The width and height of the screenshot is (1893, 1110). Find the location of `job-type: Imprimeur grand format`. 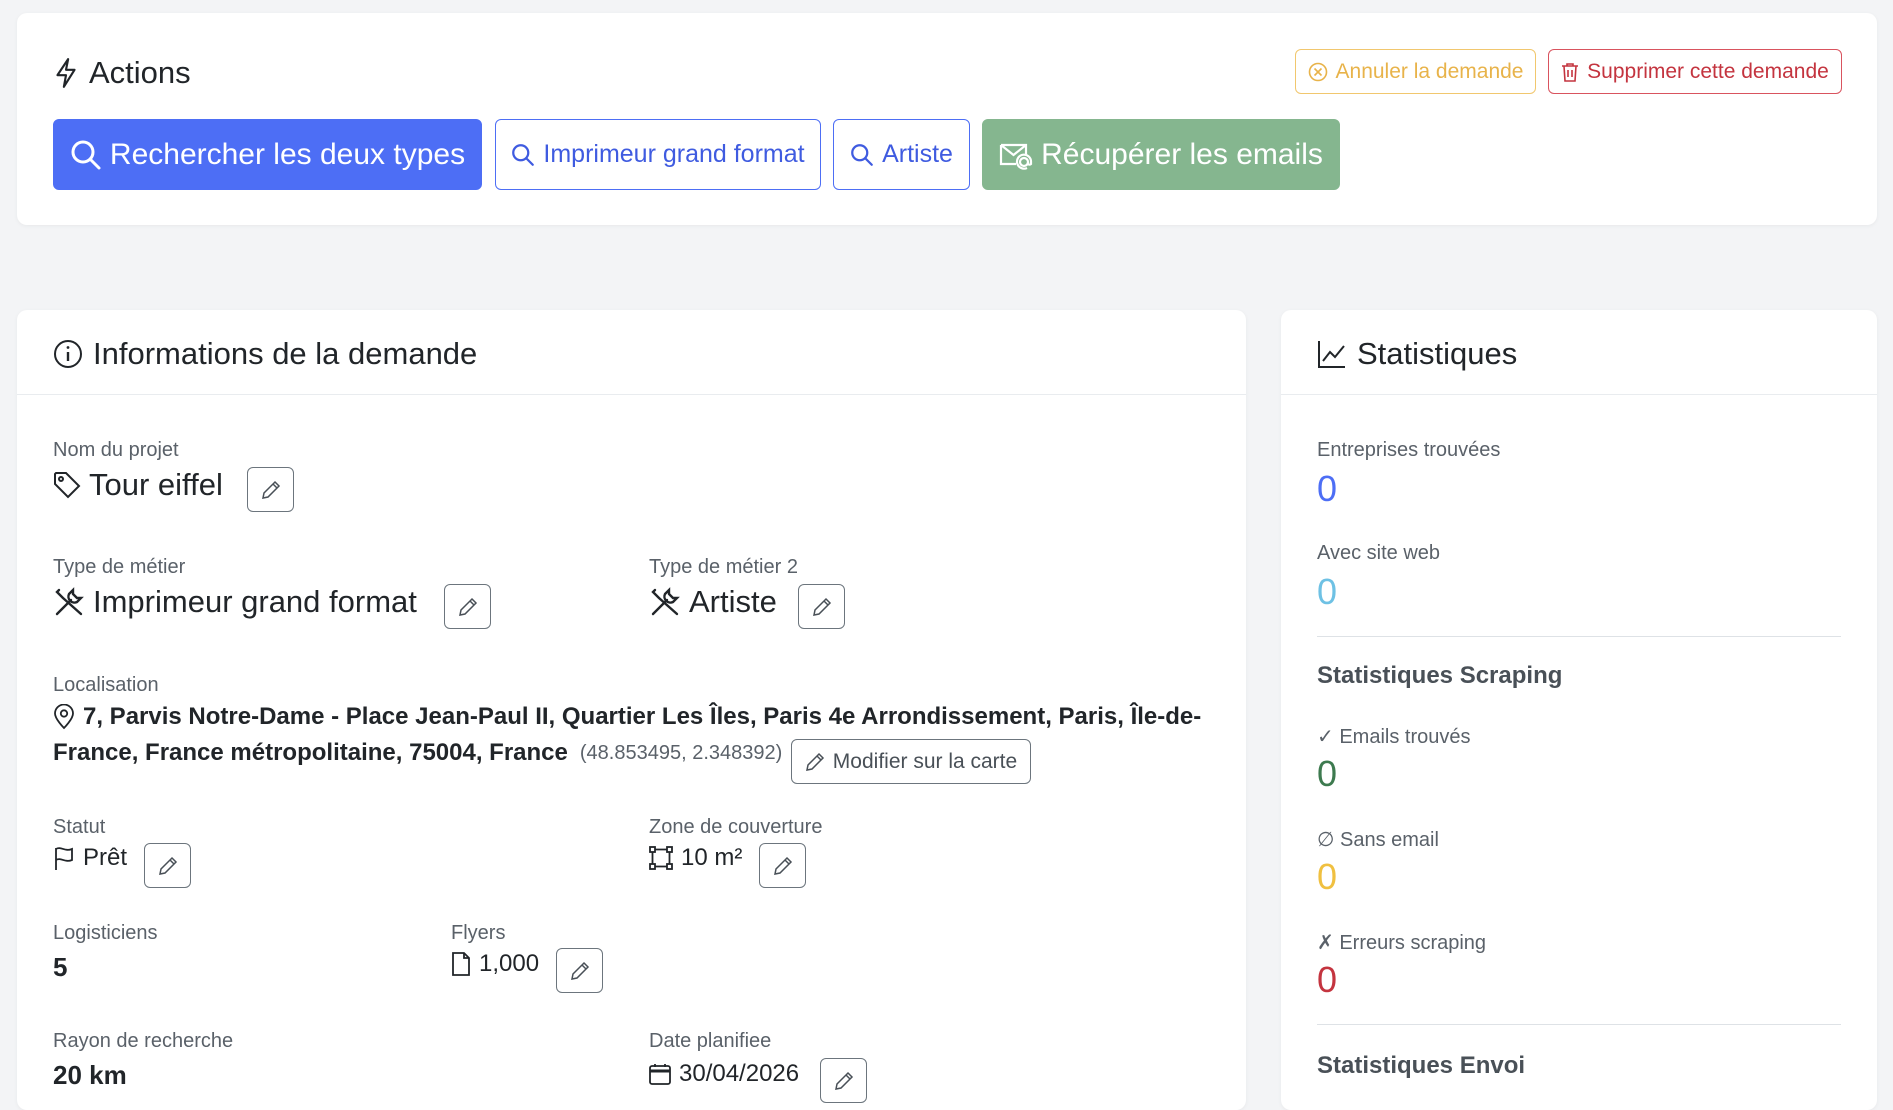

job-type: Imprimeur grand format is located at coordinates (235, 602).